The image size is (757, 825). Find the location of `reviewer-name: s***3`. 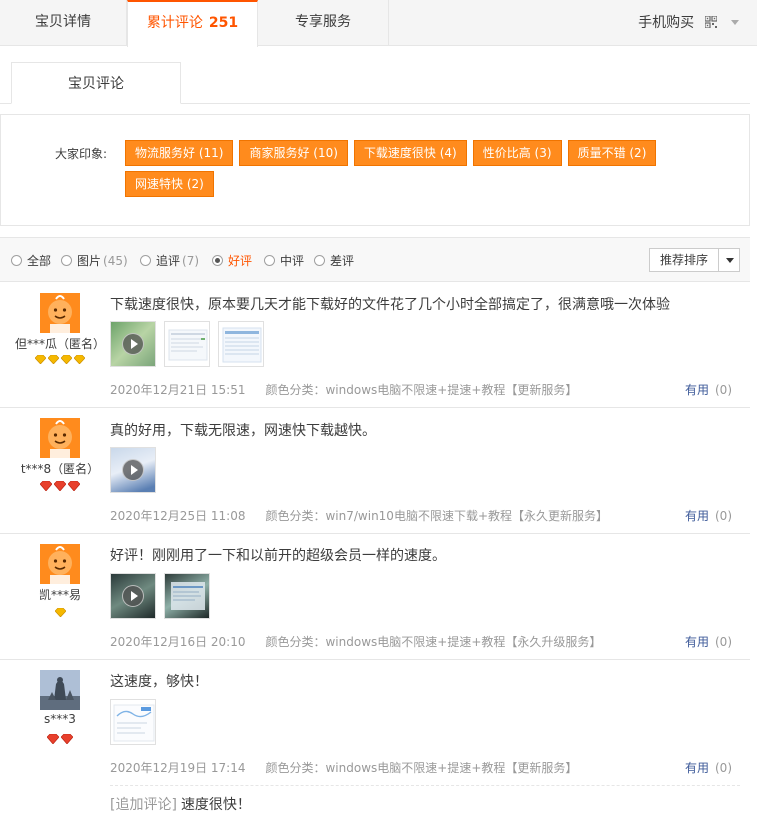

reviewer-name: s***3 is located at coordinates (60, 719).